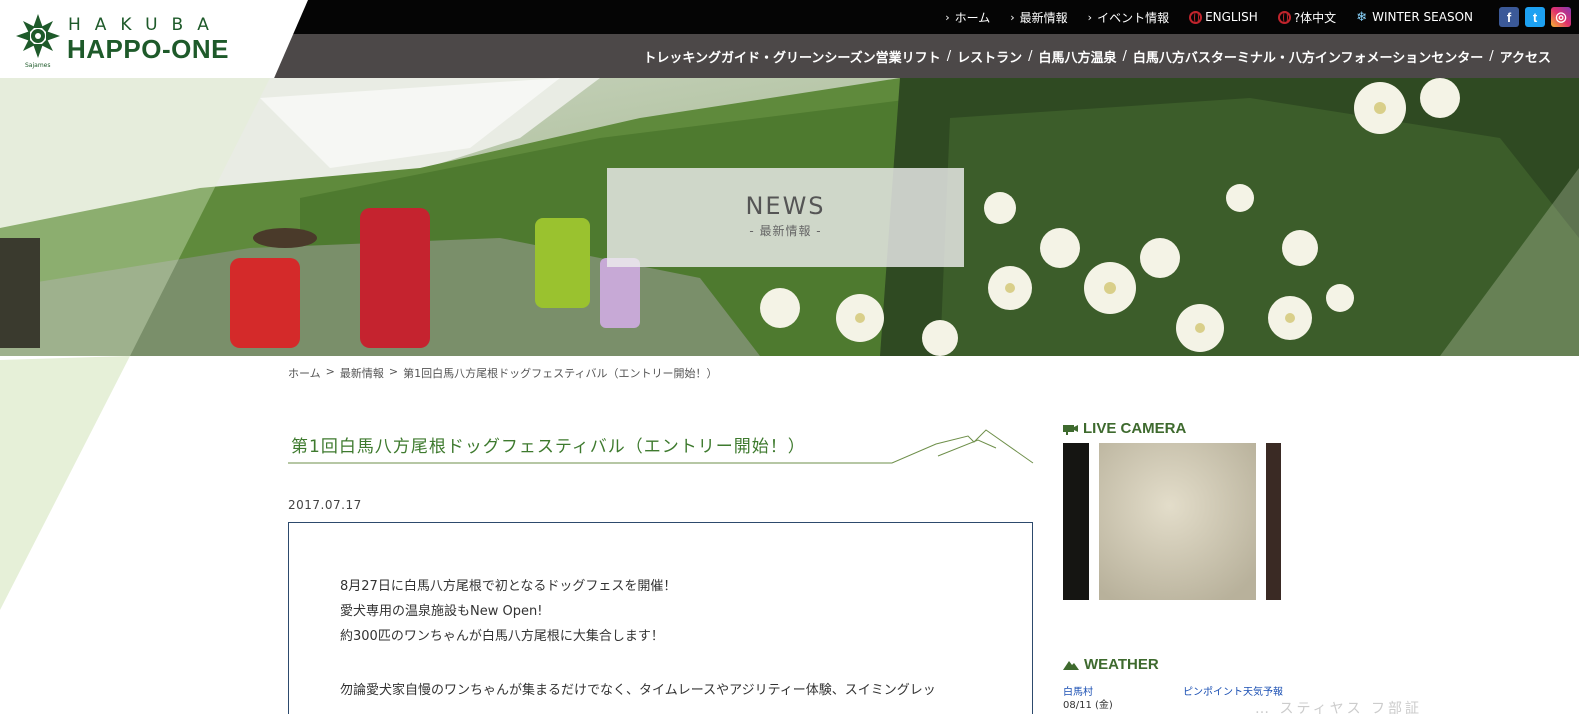 This screenshot has height=714, width=1579. Describe the element at coordinates (441, 611) in the screenshot. I see `article-paragraph: 愛犬専用の温泉施設もNew Open!` at that location.